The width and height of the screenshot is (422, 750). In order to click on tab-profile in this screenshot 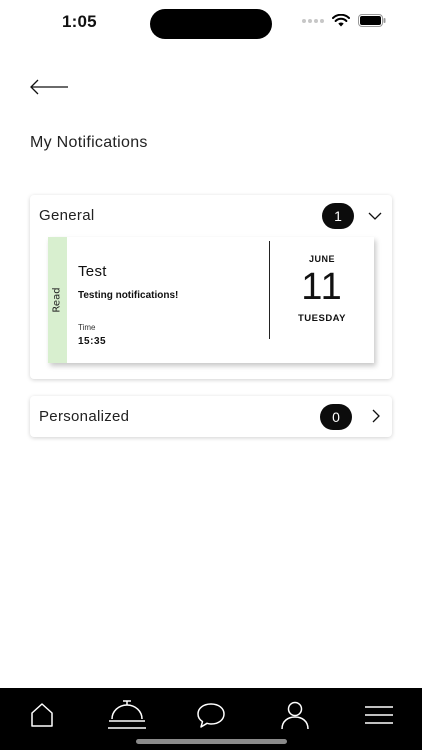, I will do `click(295, 715)`.